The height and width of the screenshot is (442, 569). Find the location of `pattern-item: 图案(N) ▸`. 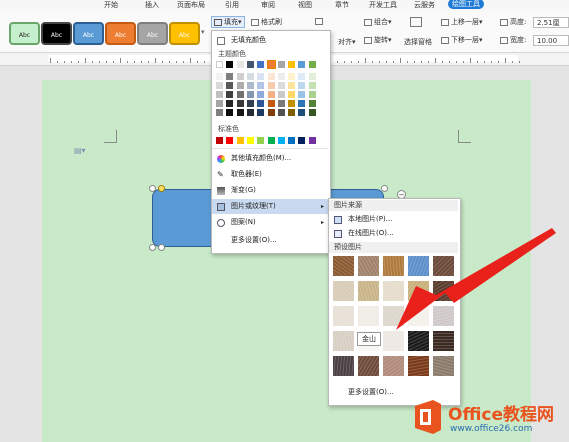

pattern-item: 图案(N) ▸ is located at coordinates (270, 222).